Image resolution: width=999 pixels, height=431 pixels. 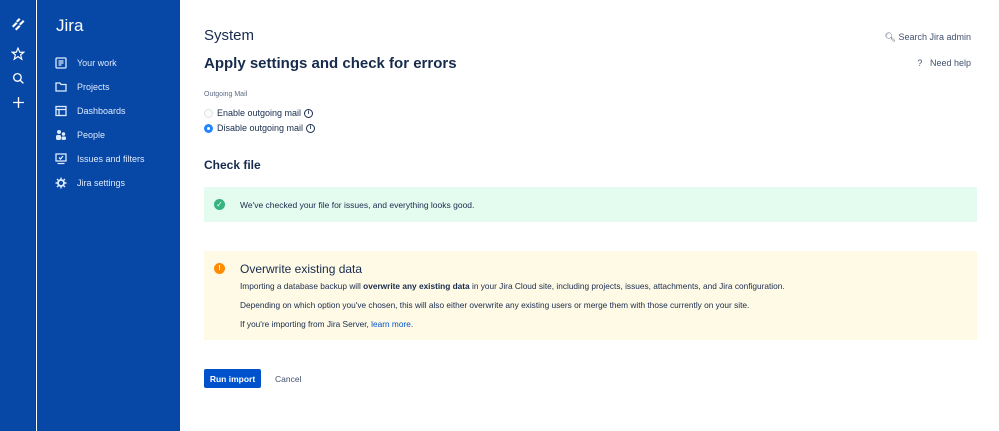 What do you see at coordinates (101, 183) in the screenshot?
I see `nav-label: Jira settings` at bounding box center [101, 183].